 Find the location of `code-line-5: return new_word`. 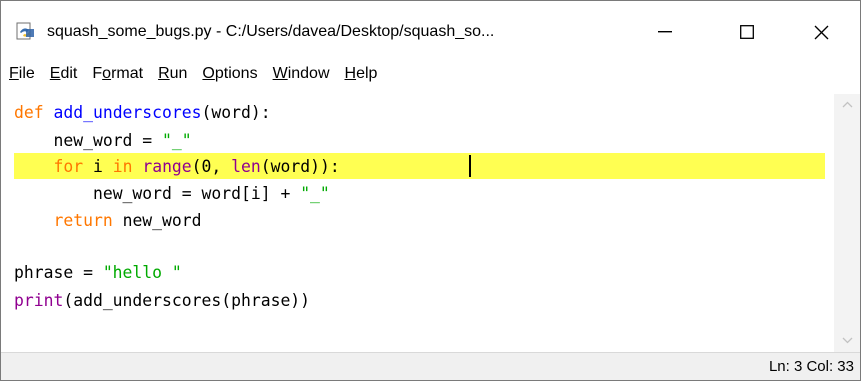

code-line-5: return new_word is located at coordinates (127, 220).